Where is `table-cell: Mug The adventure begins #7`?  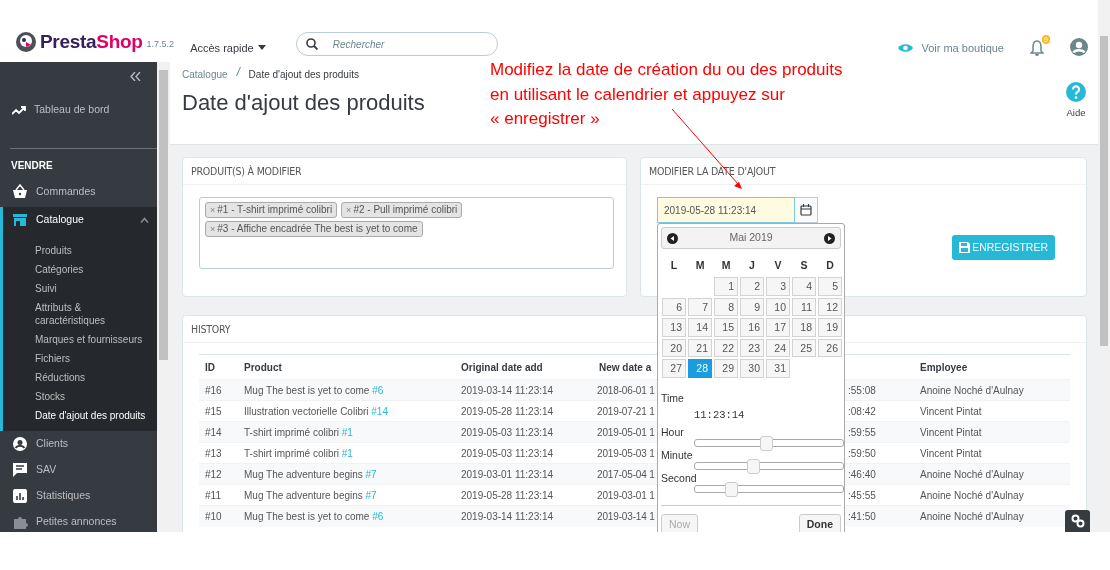
table-cell: Mug The adventure begins #7 is located at coordinates (310, 474).